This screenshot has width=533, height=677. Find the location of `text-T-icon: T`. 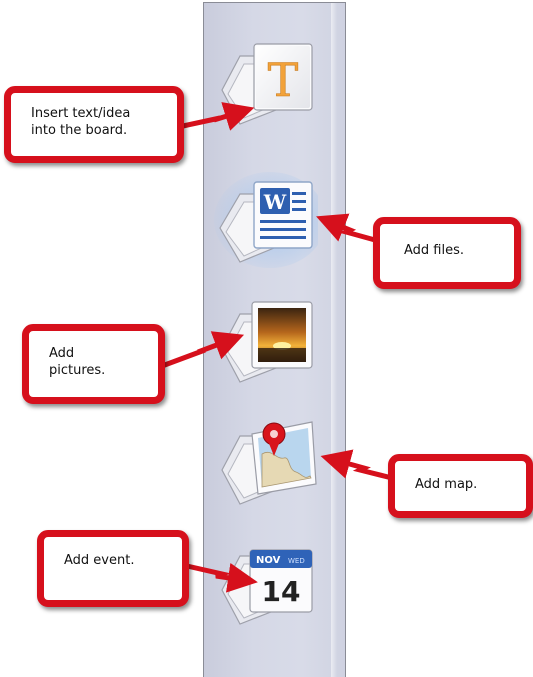

text-T-icon: T is located at coordinates (267, 84).